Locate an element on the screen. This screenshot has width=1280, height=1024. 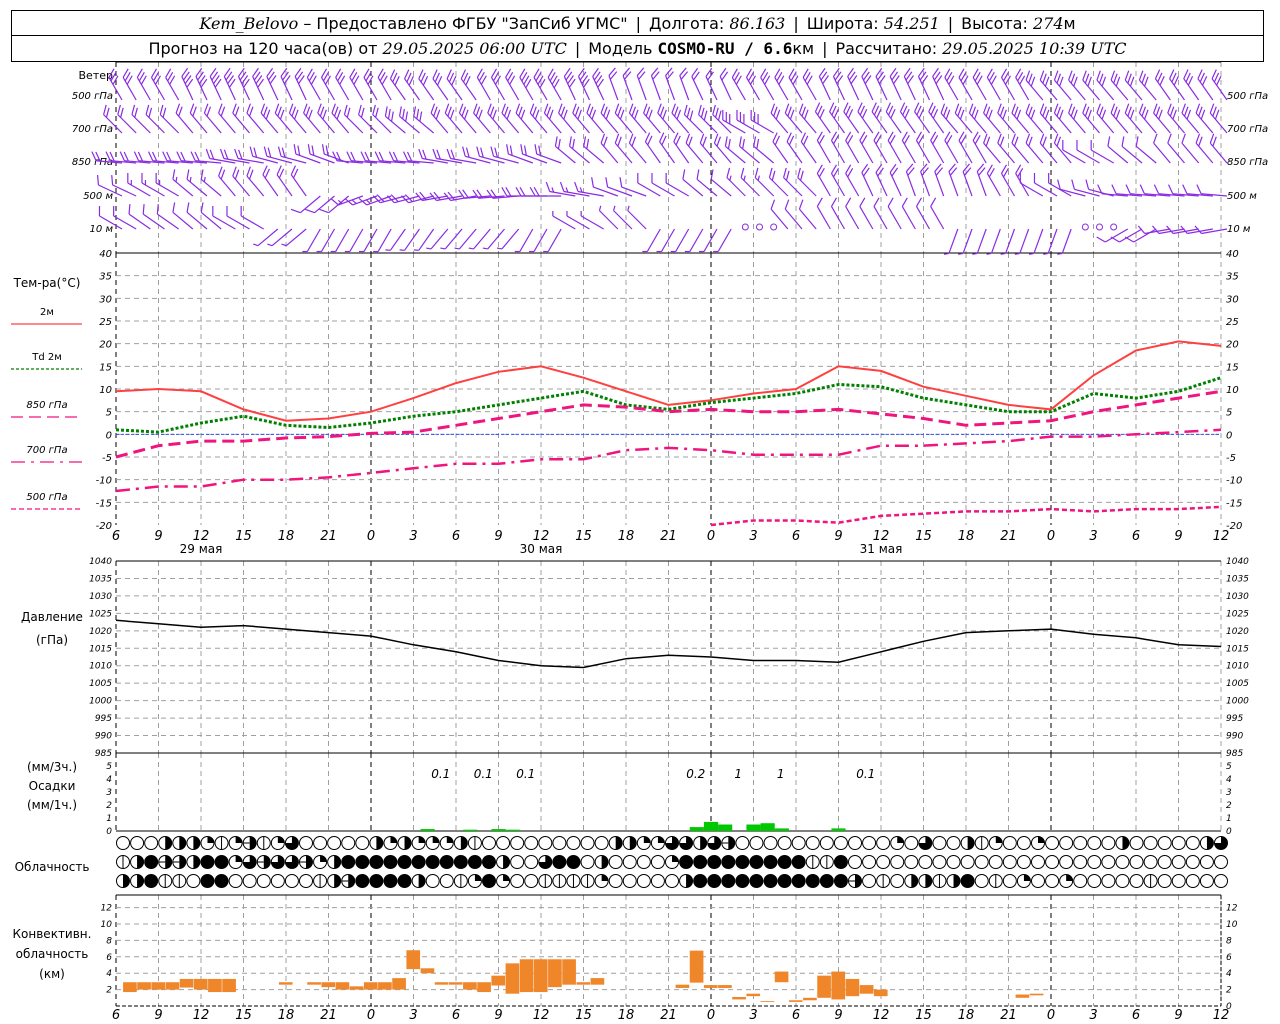
precip-bar is located at coordinates (512, 830).